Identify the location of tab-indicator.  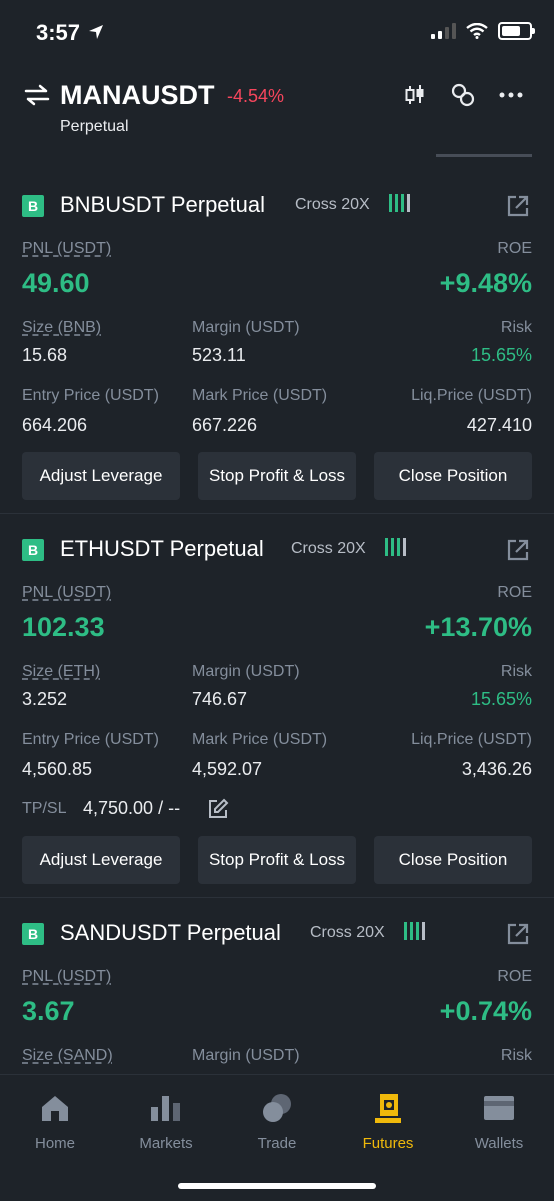
(484, 155).